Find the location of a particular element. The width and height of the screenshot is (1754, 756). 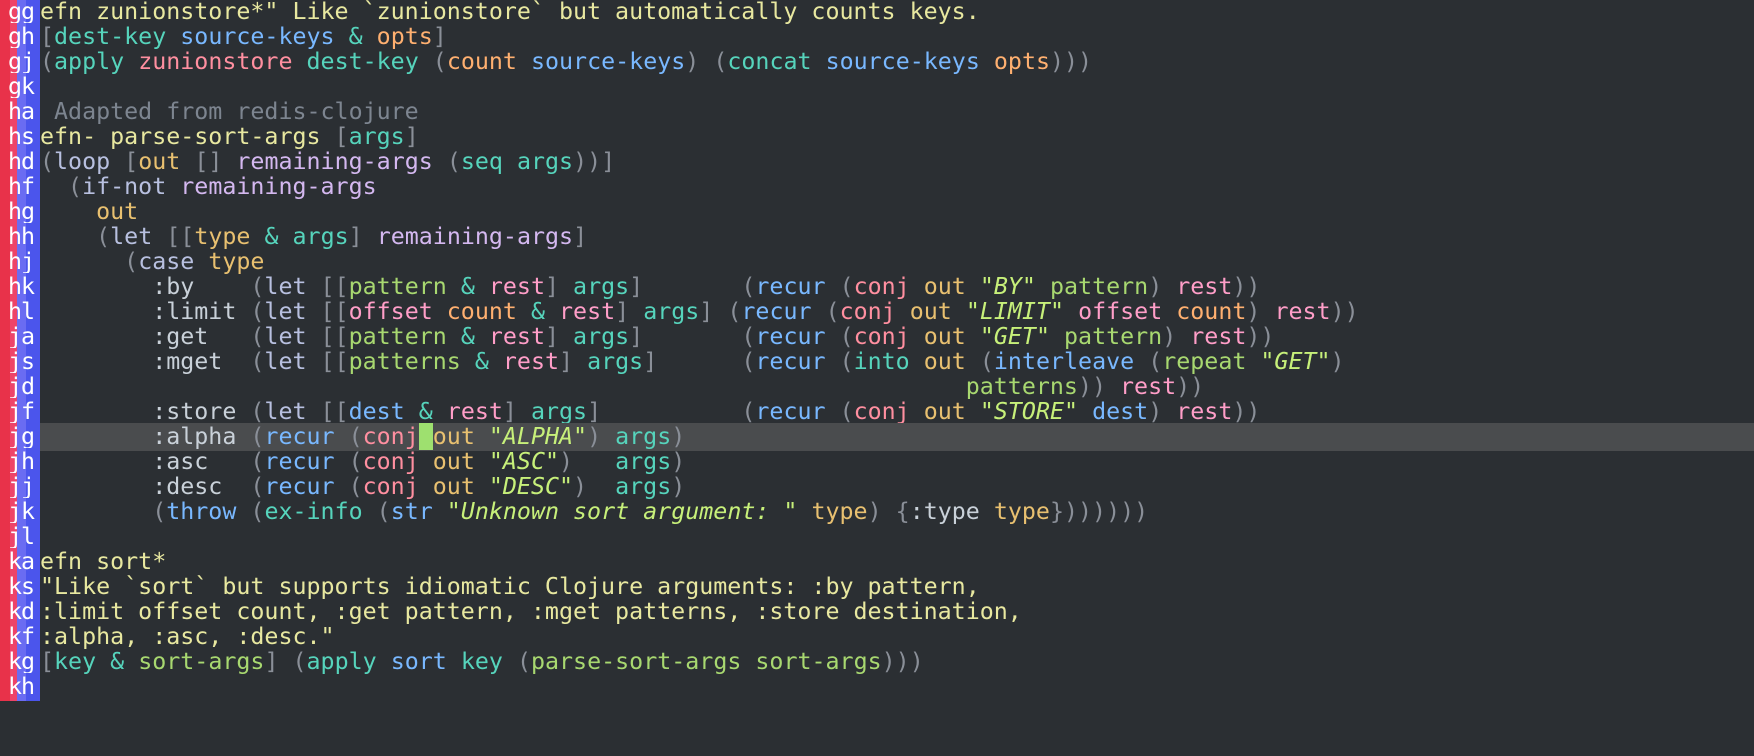

code-token: sort-args is located at coordinates (818, 661).